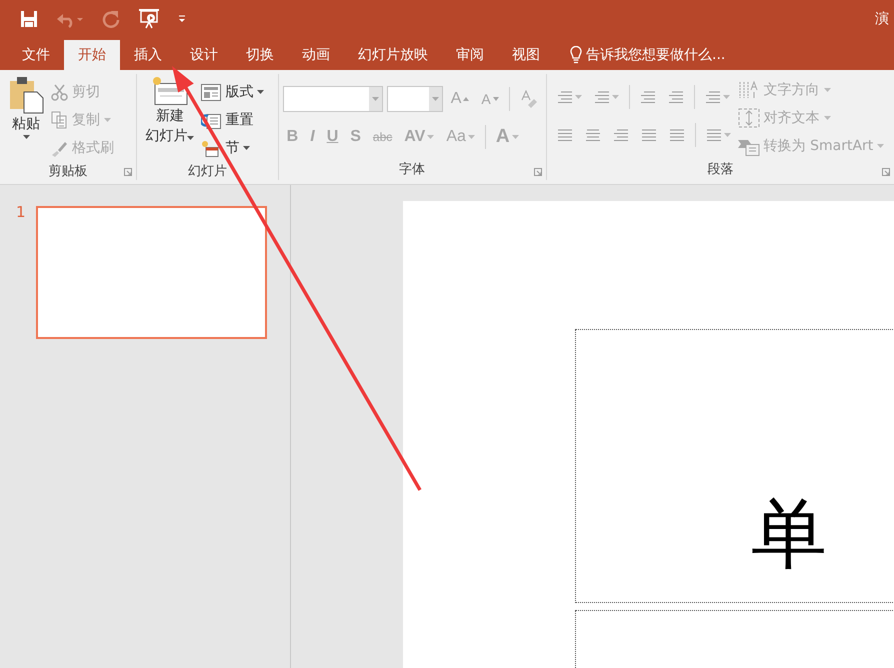 Image resolution: width=894 pixels, height=668 pixels. What do you see at coordinates (29, 19) in the screenshot?
I see `save-icon` at bounding box center [29, 19].